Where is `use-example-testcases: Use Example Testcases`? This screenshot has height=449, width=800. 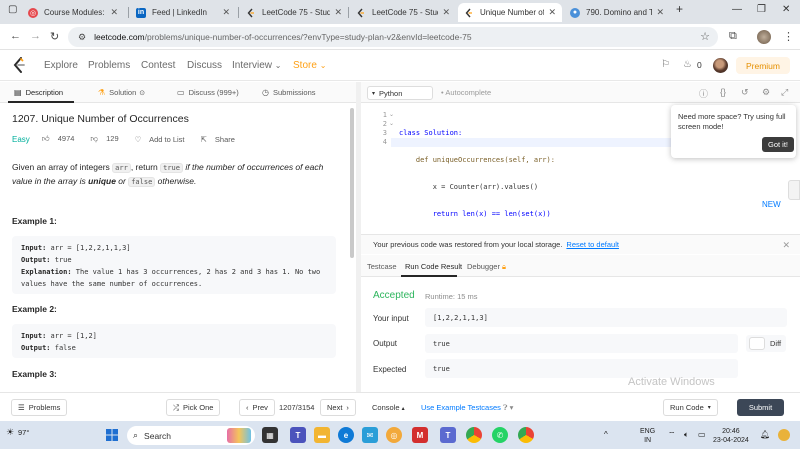
use-example-testcases: Use Example Testcases is located at coordinates (461, 407).